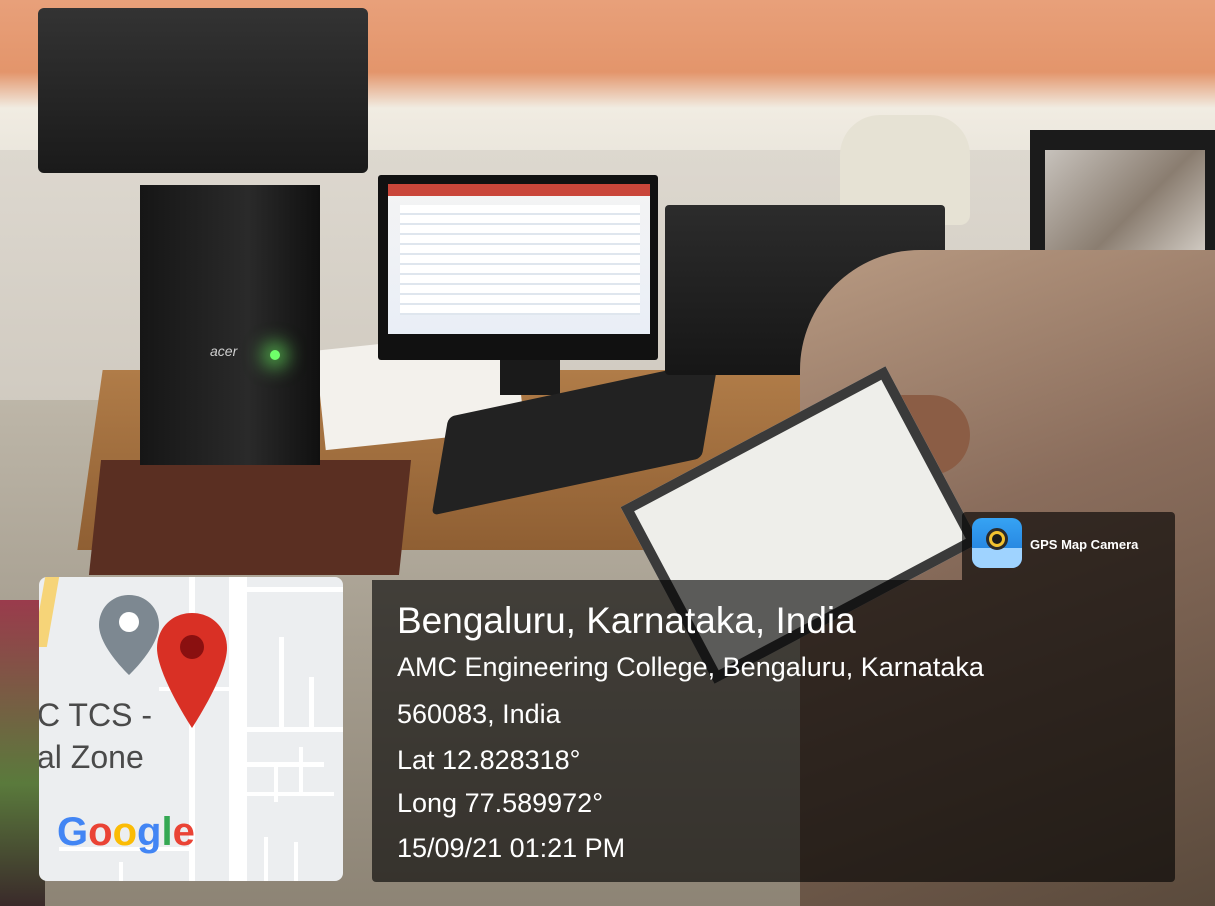  Describe the element at coordinates (203, 90) in the screenshot. I see `scanner-device` at that location.